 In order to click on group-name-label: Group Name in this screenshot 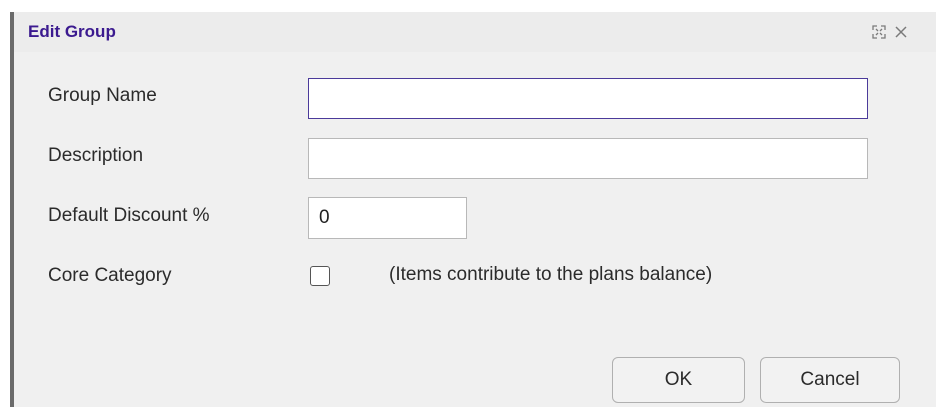, I will do `click(102, 95)`.